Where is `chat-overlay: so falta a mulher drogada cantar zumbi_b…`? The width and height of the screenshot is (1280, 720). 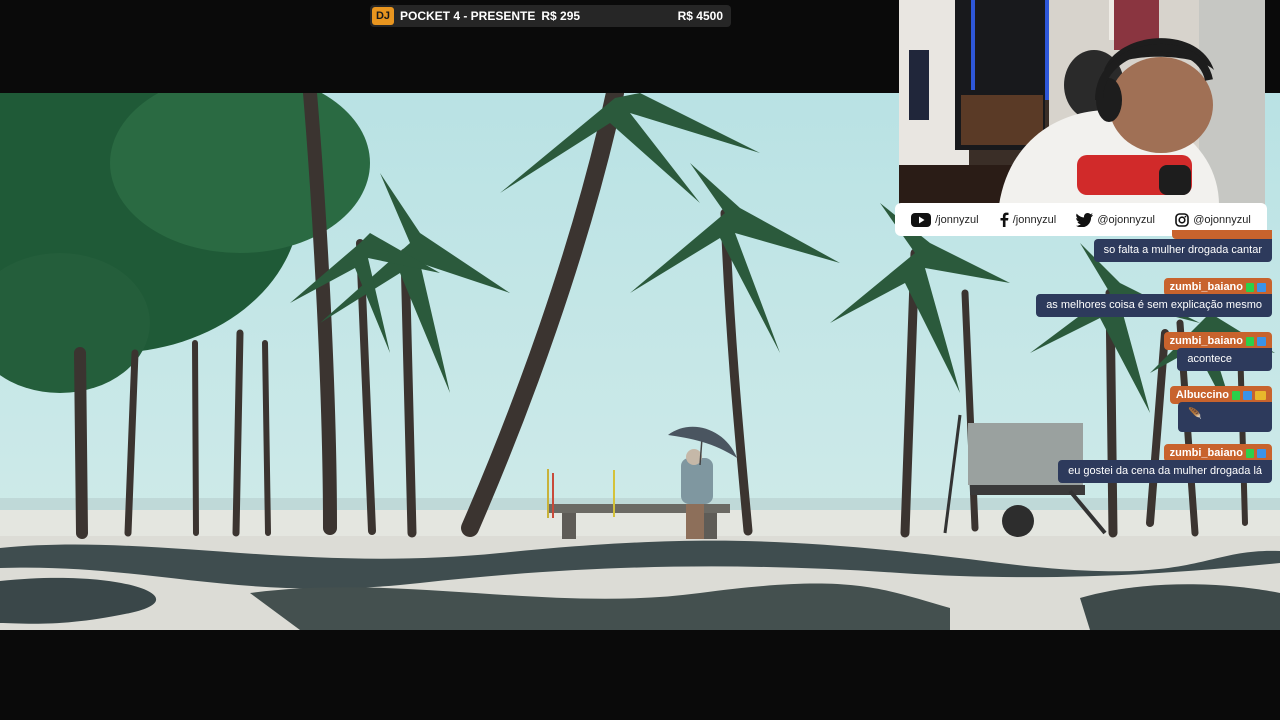 chat-overlay: so falta a mulher drogada cantar zumbi_b… is located at coordinates (1151, 363).